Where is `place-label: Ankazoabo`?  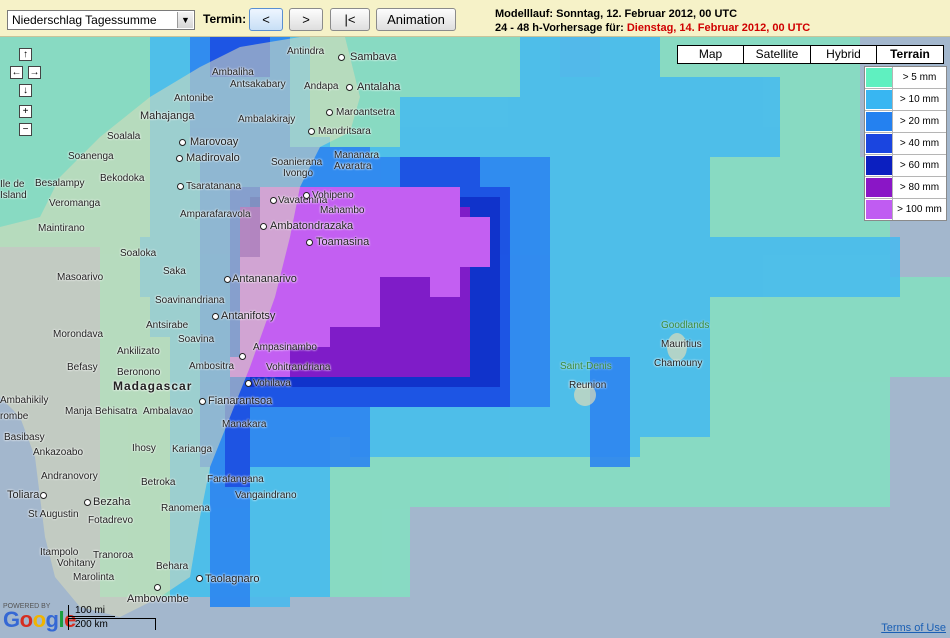
place-label: Ankazoabo is located at coordinates (58, 452).